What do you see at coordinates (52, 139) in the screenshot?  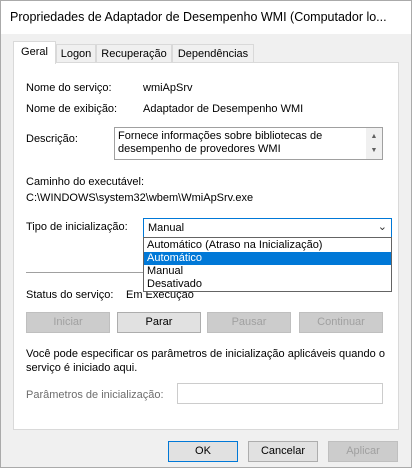 I see `description-label: Descrição:` at bounding box center [52, 139].